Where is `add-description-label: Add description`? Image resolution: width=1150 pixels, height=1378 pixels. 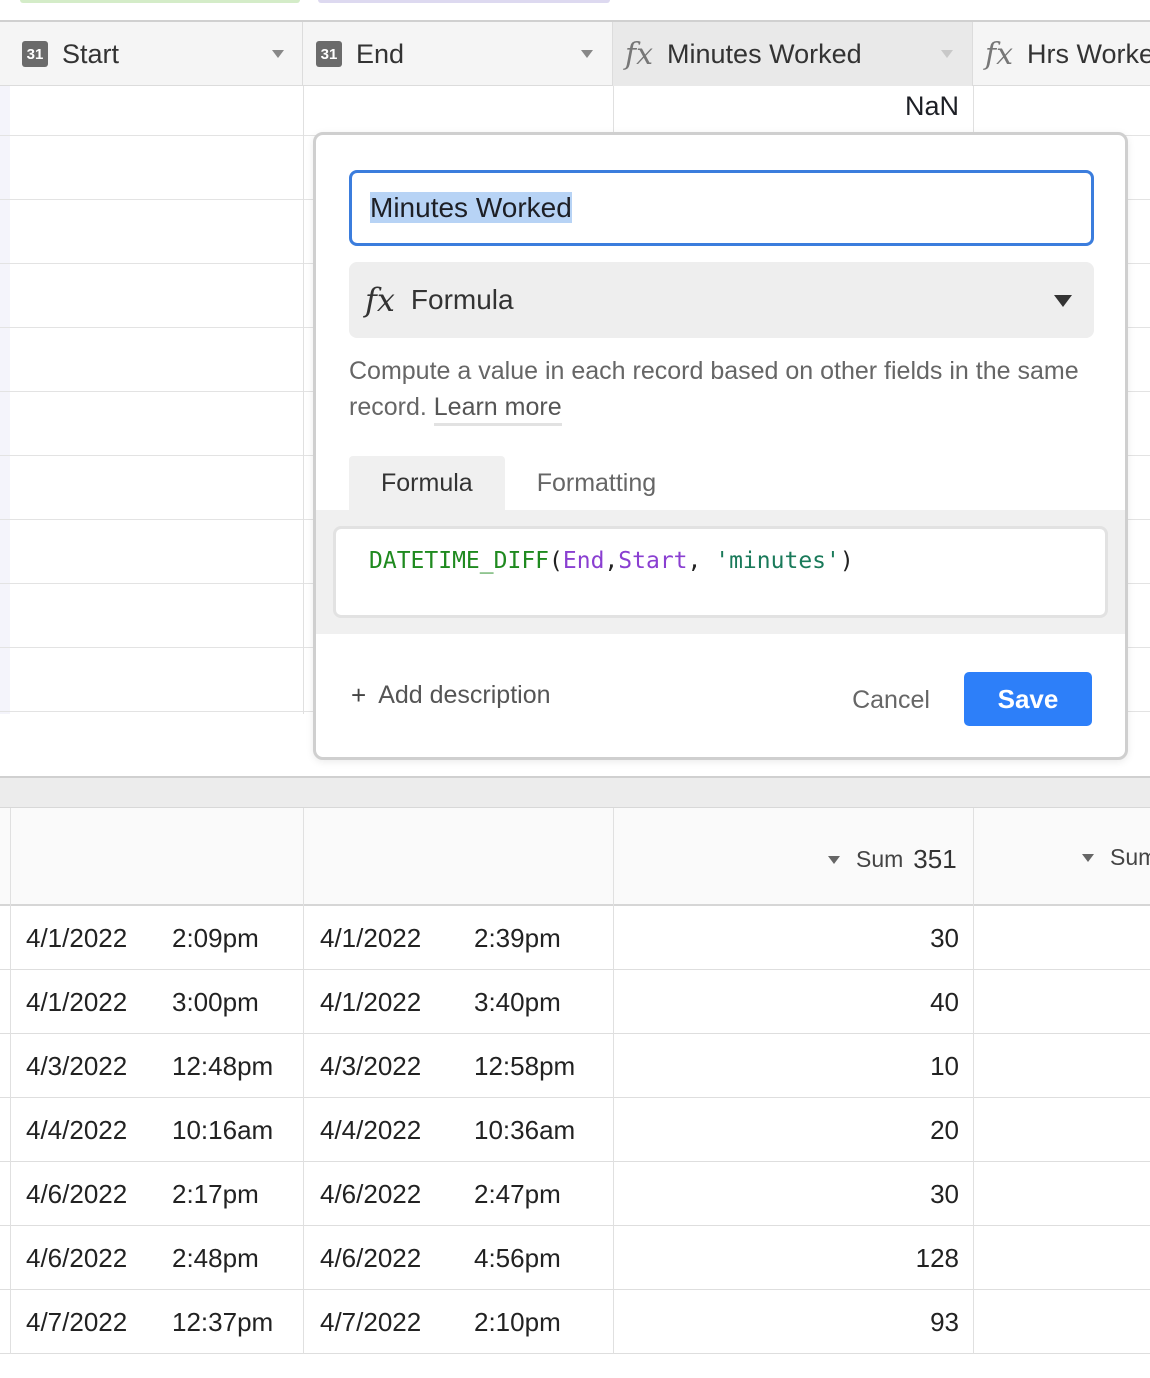
add-description-label: Add description is located at coordinates (464, 695).